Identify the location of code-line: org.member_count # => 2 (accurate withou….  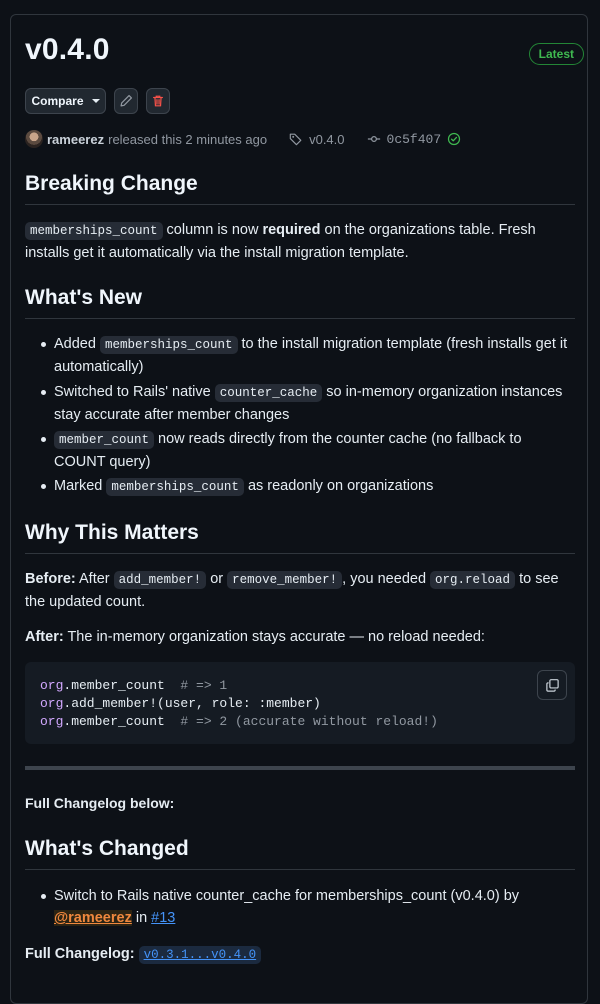
(239, 721).